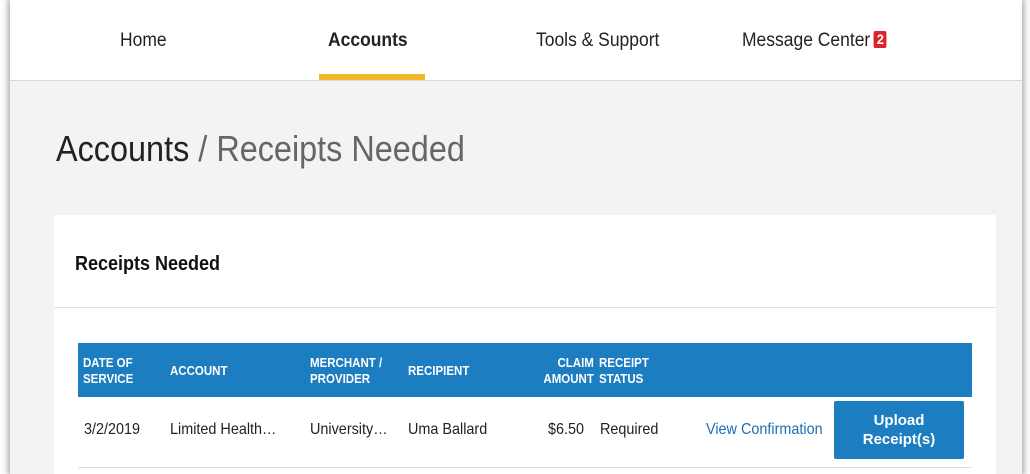 The width and height of the screenshot is (1030, 474). Describe the element at coordinates (624, 371) in the screenshot. I see `header-receipt-status: RECEIPT STATUS` at that location.